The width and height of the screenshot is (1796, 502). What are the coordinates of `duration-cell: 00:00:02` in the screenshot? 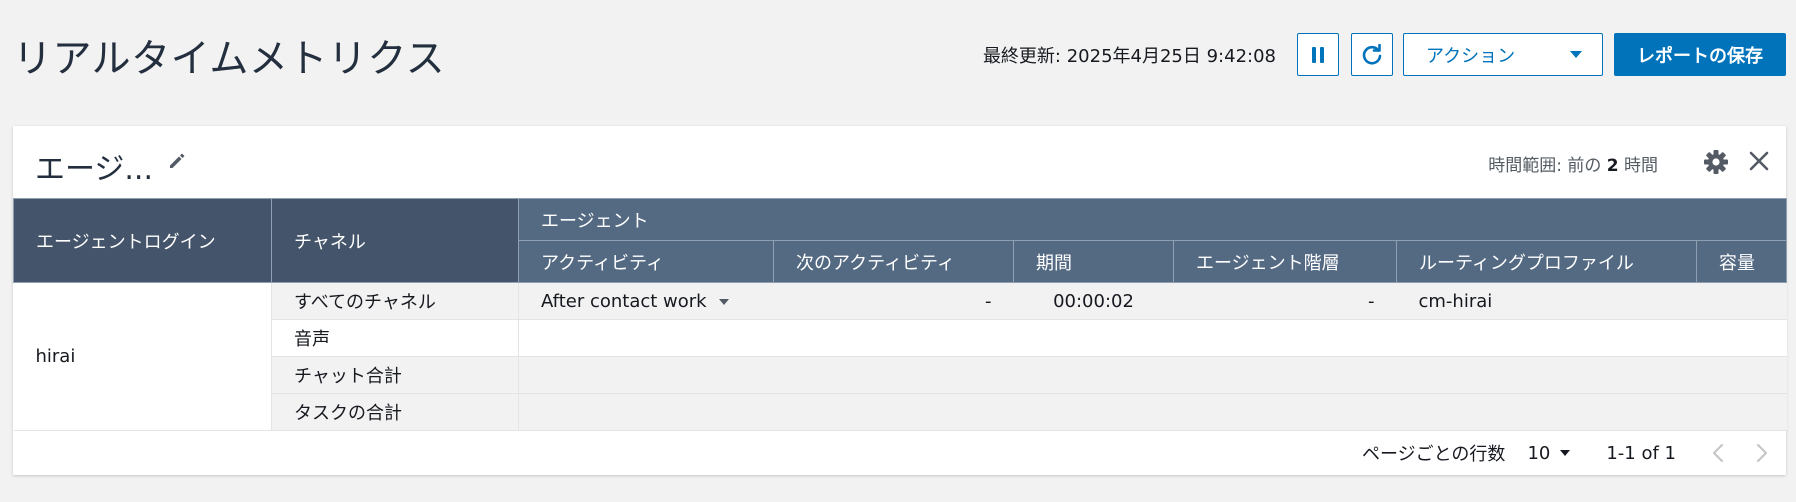 It's located at (1093, 301).